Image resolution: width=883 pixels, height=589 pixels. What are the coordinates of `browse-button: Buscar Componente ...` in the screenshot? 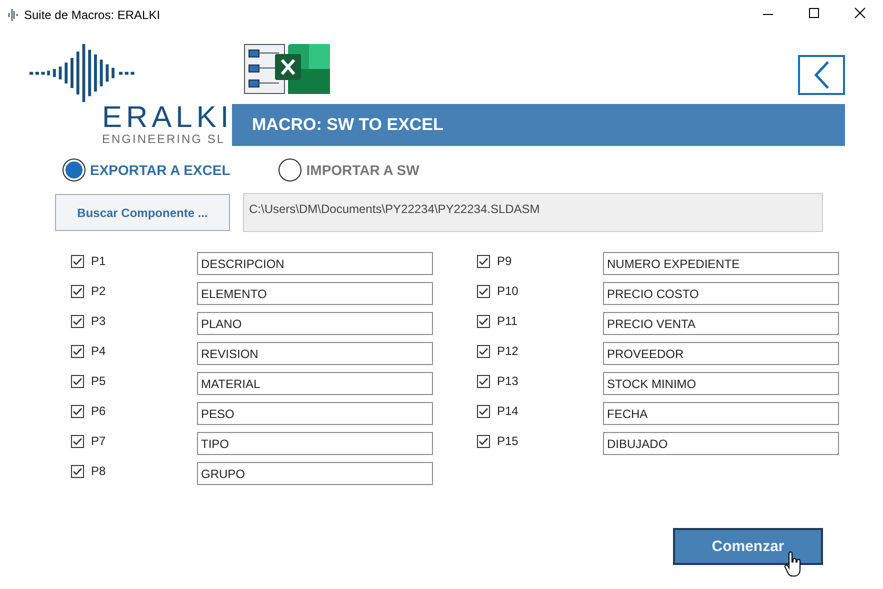 It's located at (142, 212).